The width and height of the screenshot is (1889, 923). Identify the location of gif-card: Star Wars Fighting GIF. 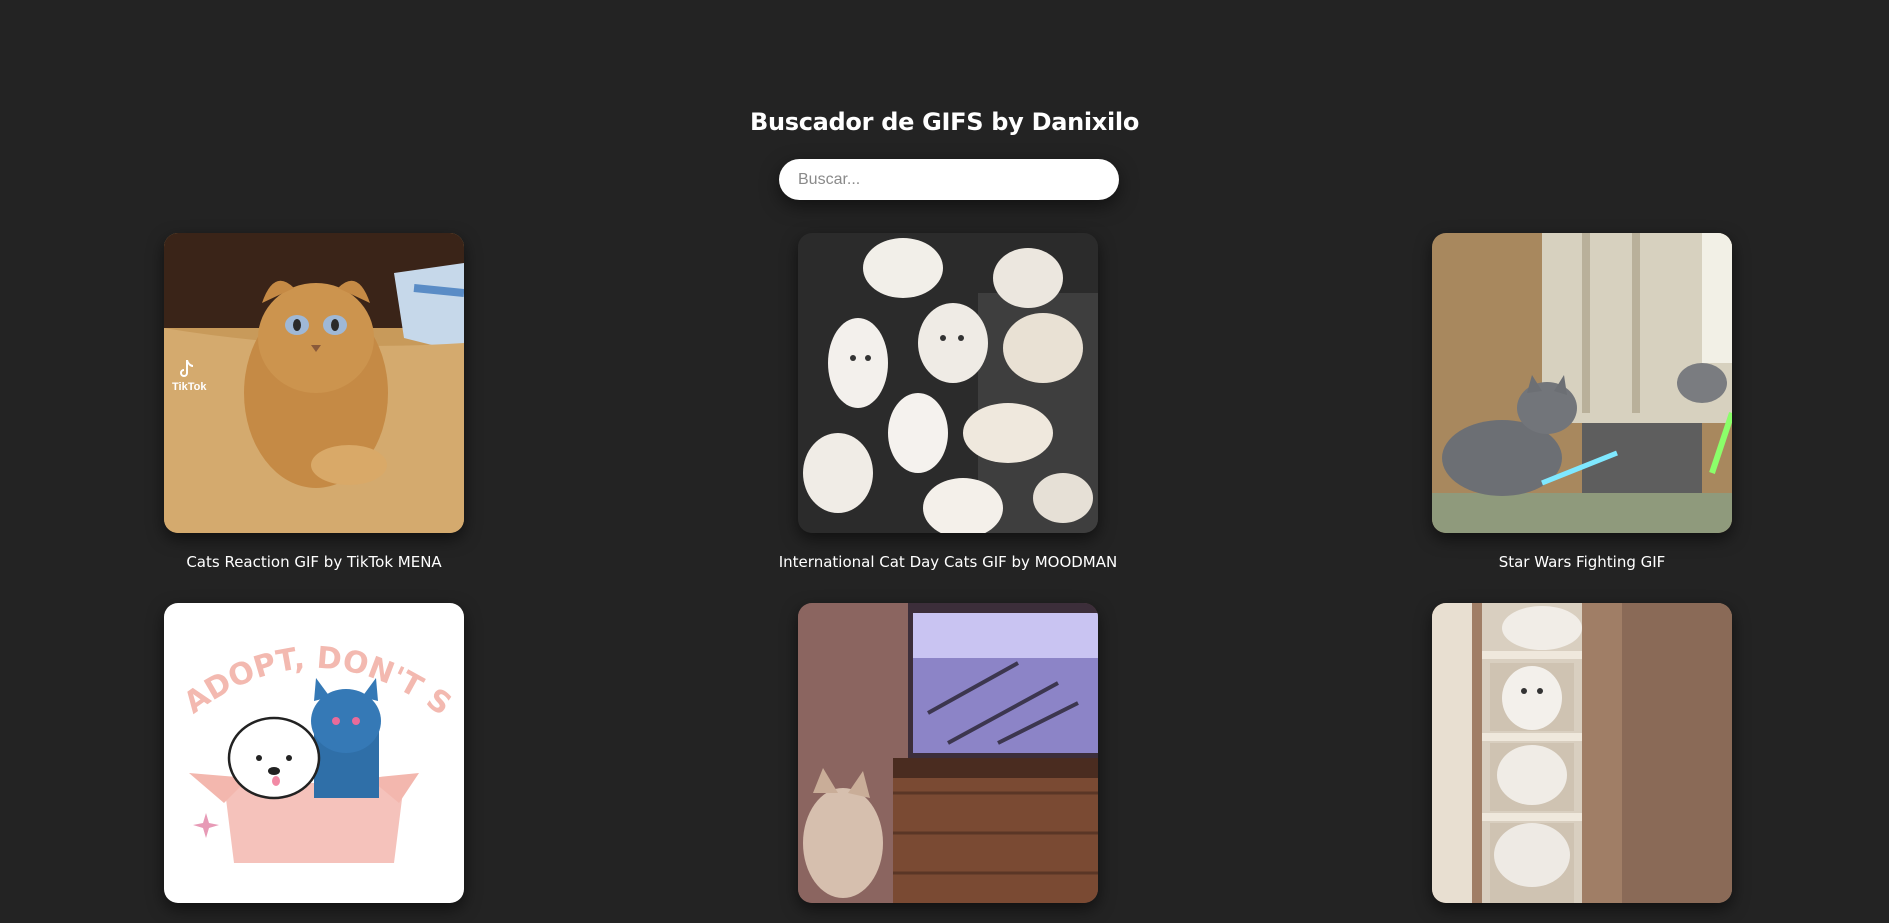
(1582, 402).